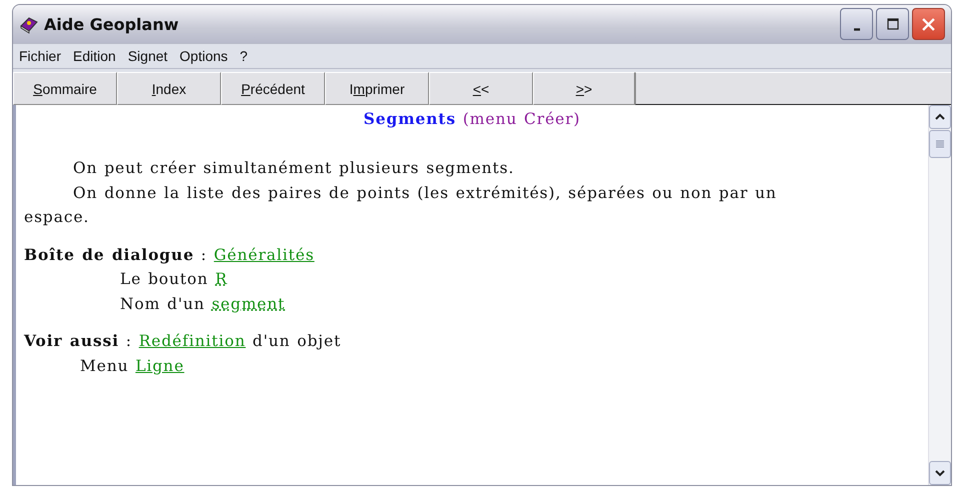  I want to click on menu-item: Options, so click(204, 56).